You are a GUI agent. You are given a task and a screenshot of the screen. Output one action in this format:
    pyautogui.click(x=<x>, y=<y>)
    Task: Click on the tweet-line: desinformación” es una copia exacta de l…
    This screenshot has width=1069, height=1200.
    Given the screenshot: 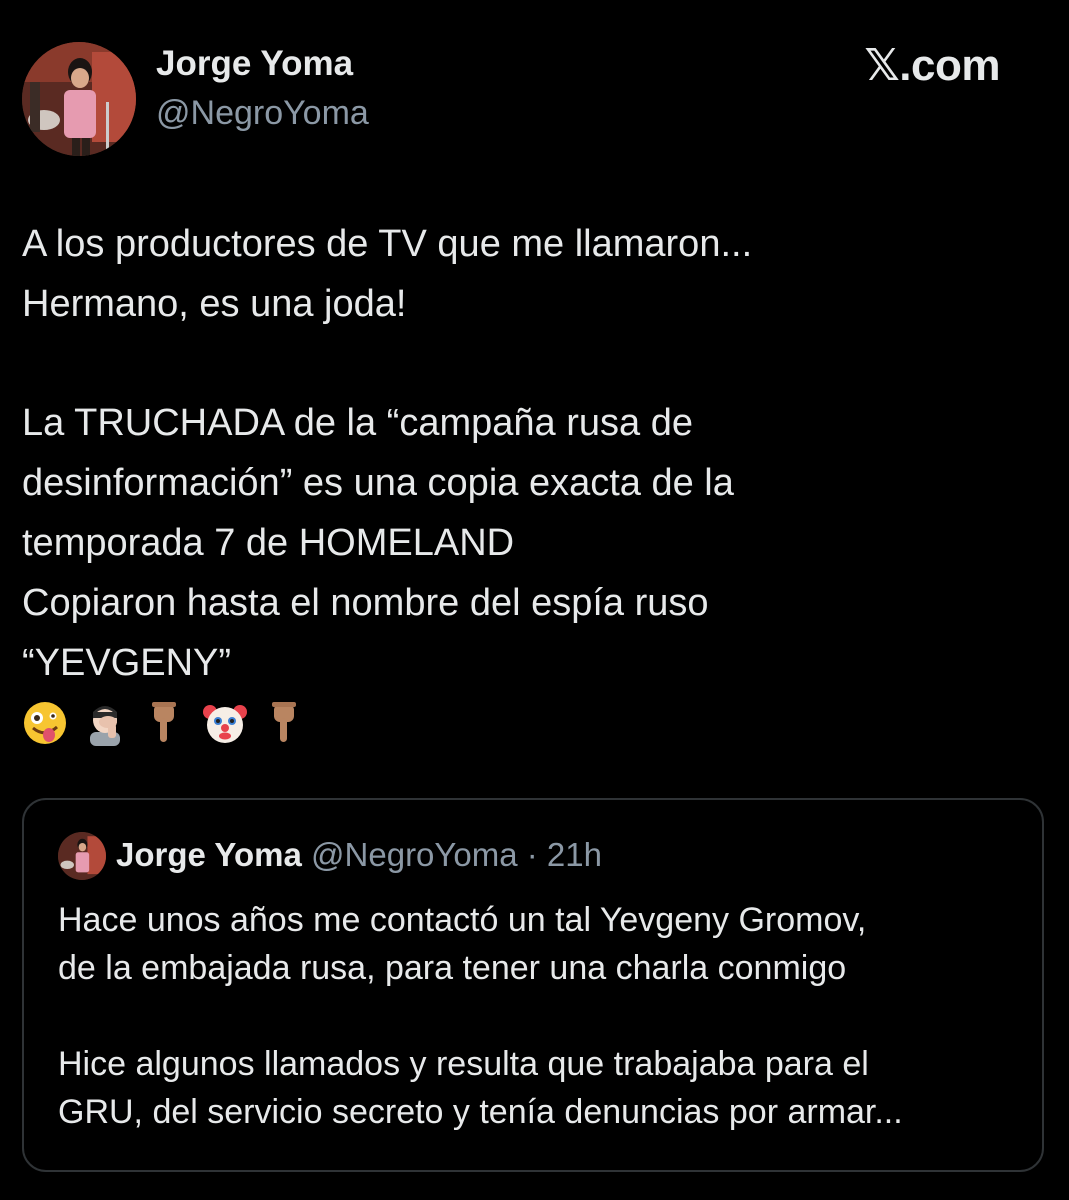 What is the action you would take?
    pyautogui.click(x=378, y=483)
    